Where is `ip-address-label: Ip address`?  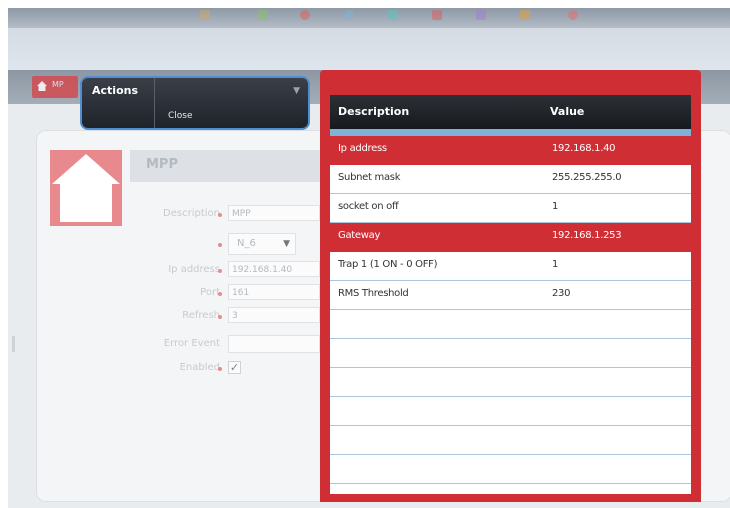 ip-address-label: Ip address is located at coordinates (194, 269).